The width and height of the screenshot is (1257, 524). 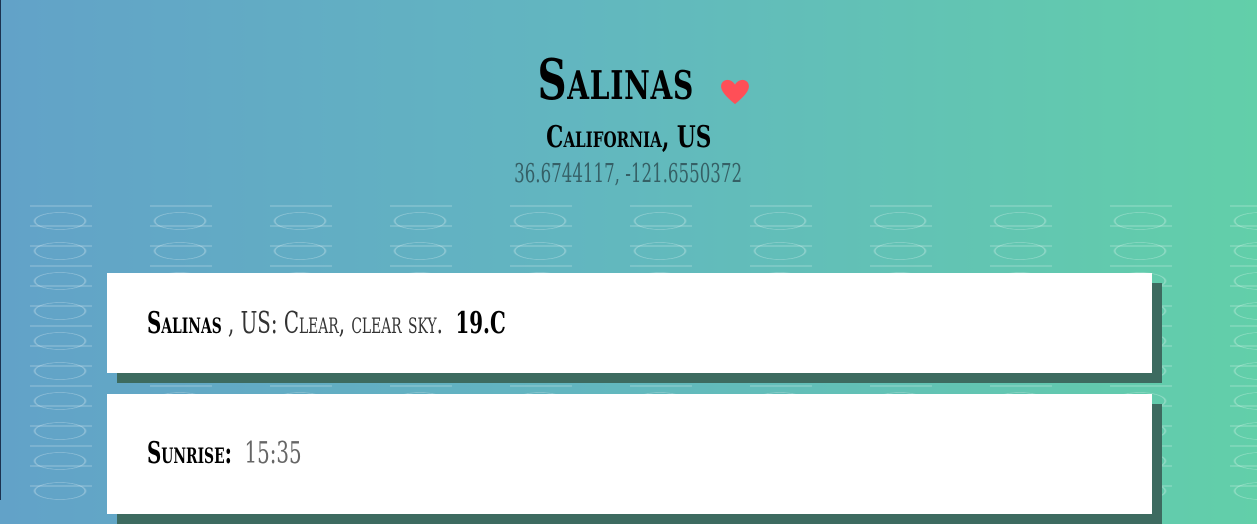 I want to click on coordinates: 36.6744117, -121.6550372, so click(x=628, y=174).